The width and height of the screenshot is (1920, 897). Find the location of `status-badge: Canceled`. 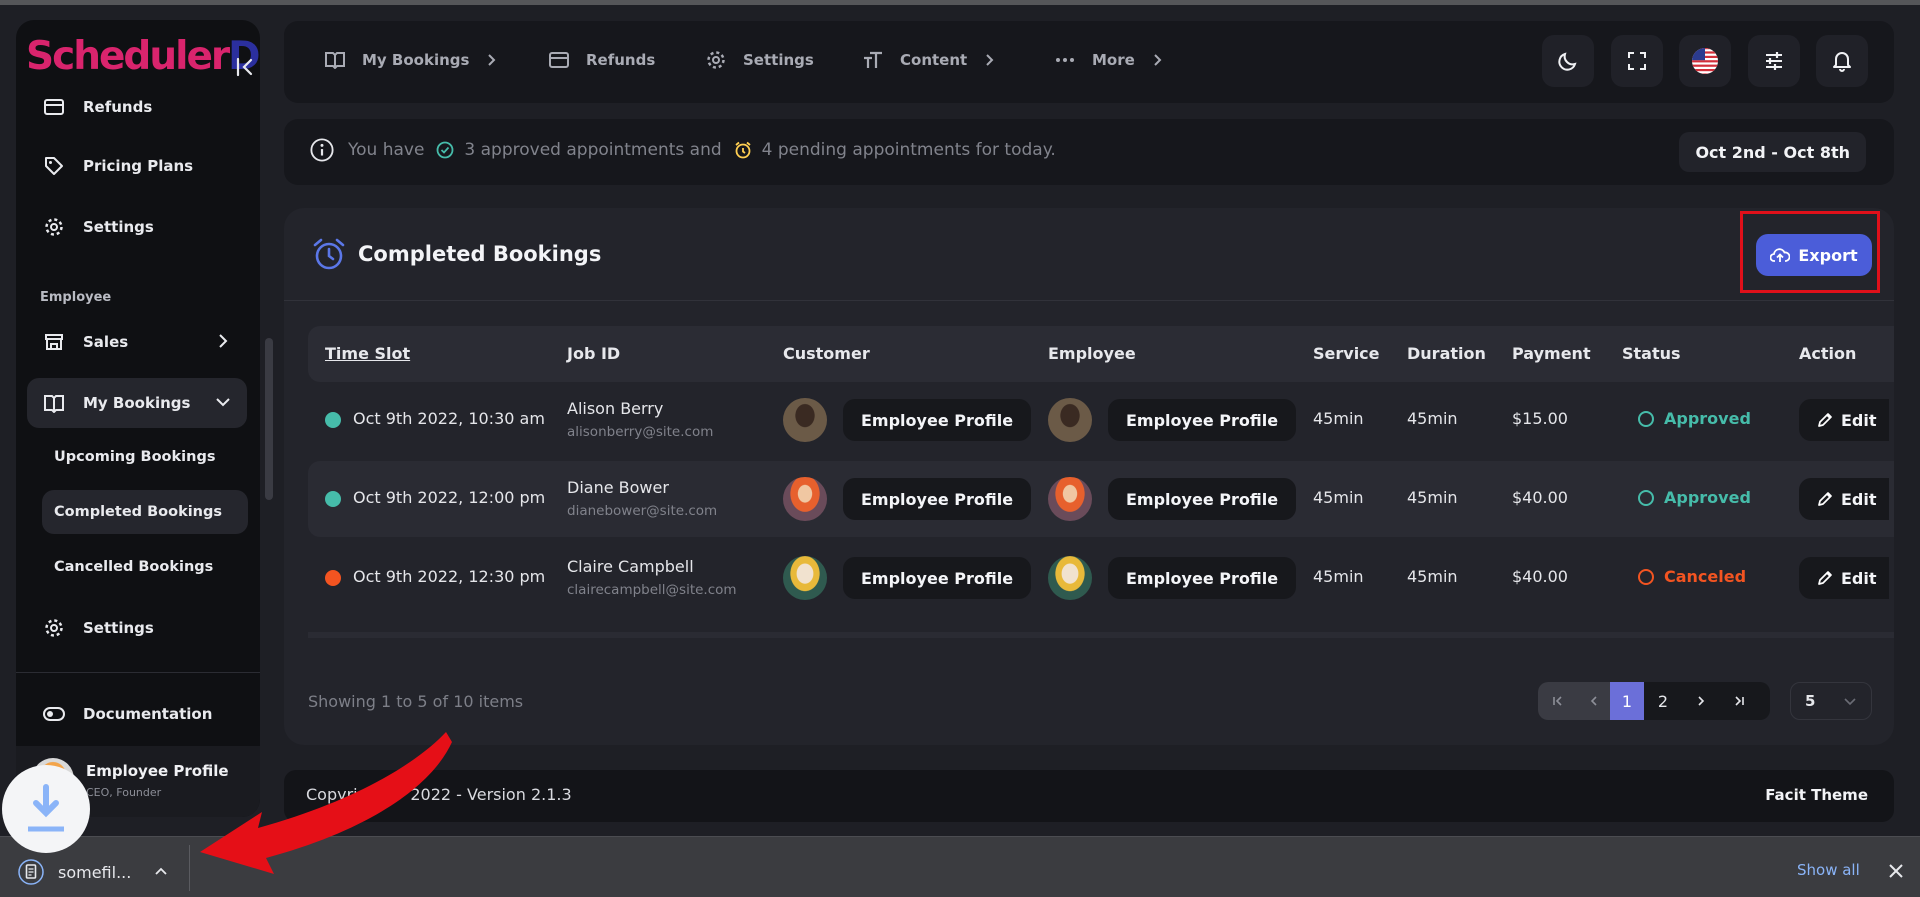

status-badge: Canceled is located at coordinates (1692, 576).